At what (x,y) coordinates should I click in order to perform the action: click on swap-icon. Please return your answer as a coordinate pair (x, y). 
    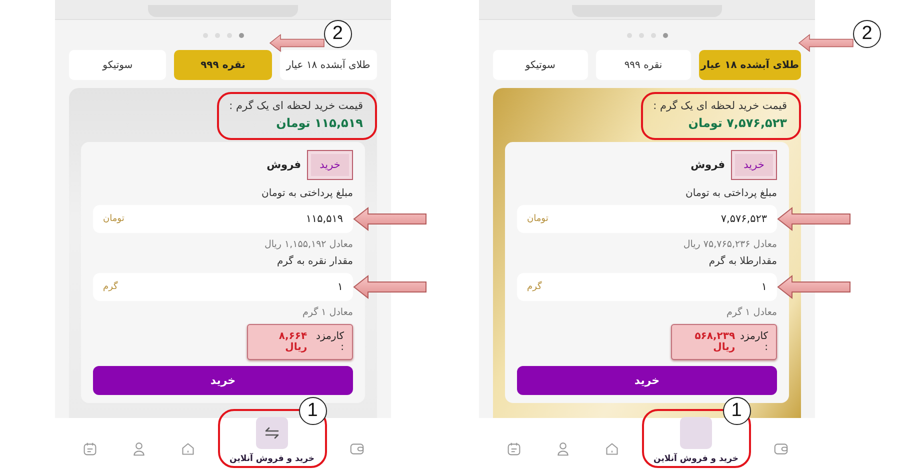
    Looking at the image, I should click on (272, 433).